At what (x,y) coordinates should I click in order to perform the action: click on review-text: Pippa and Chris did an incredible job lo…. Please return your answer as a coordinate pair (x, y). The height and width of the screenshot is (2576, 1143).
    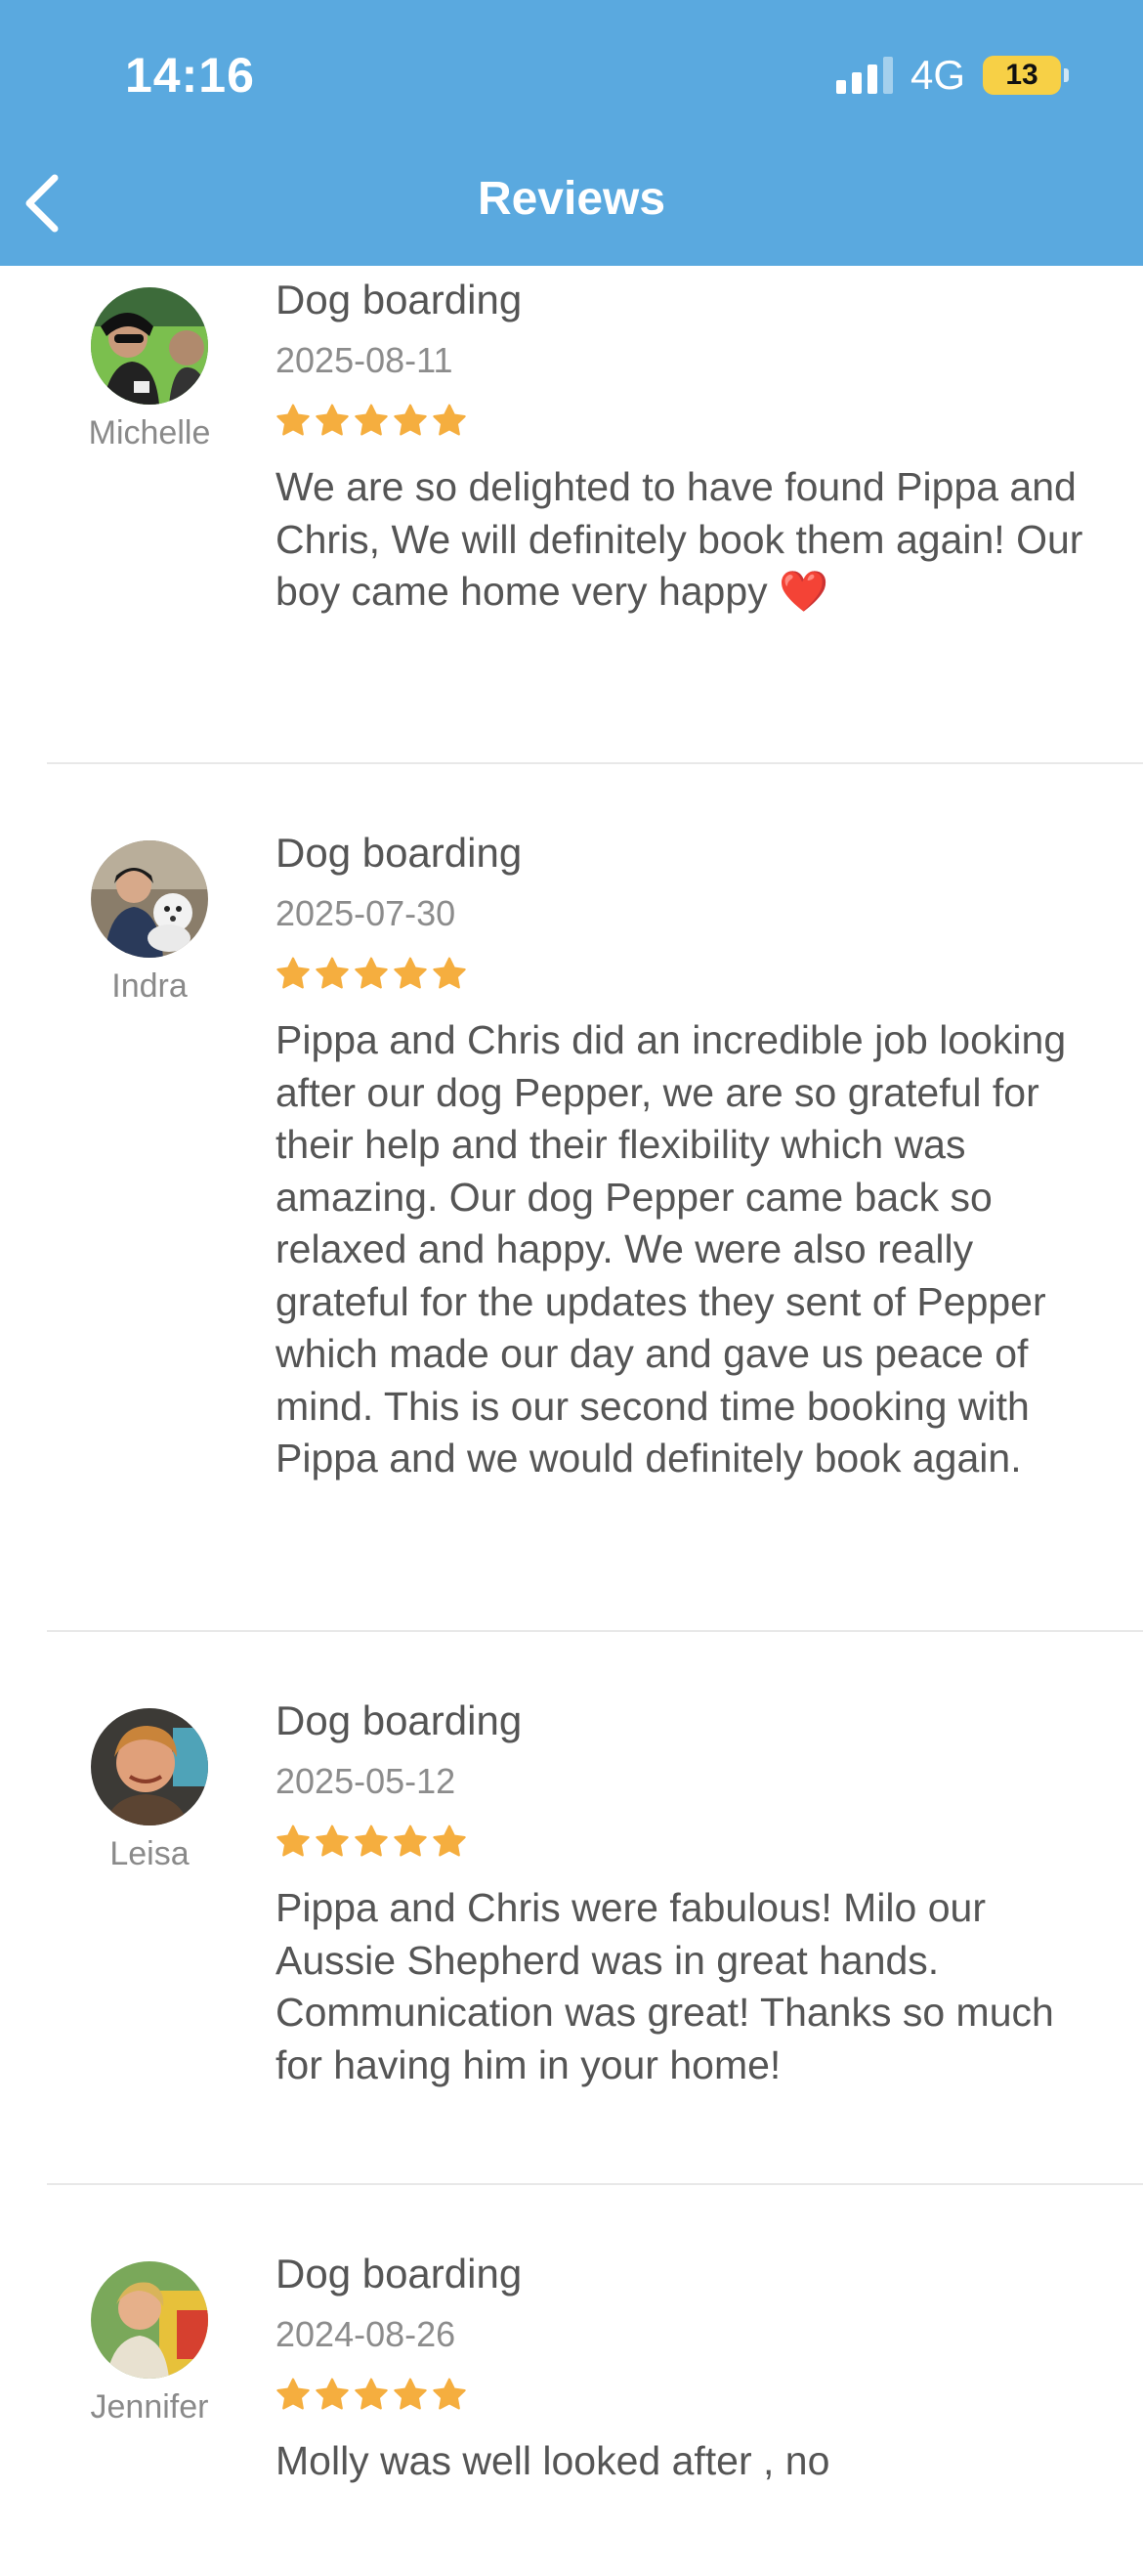
    Looking at the image, I should click on (671, 1249).